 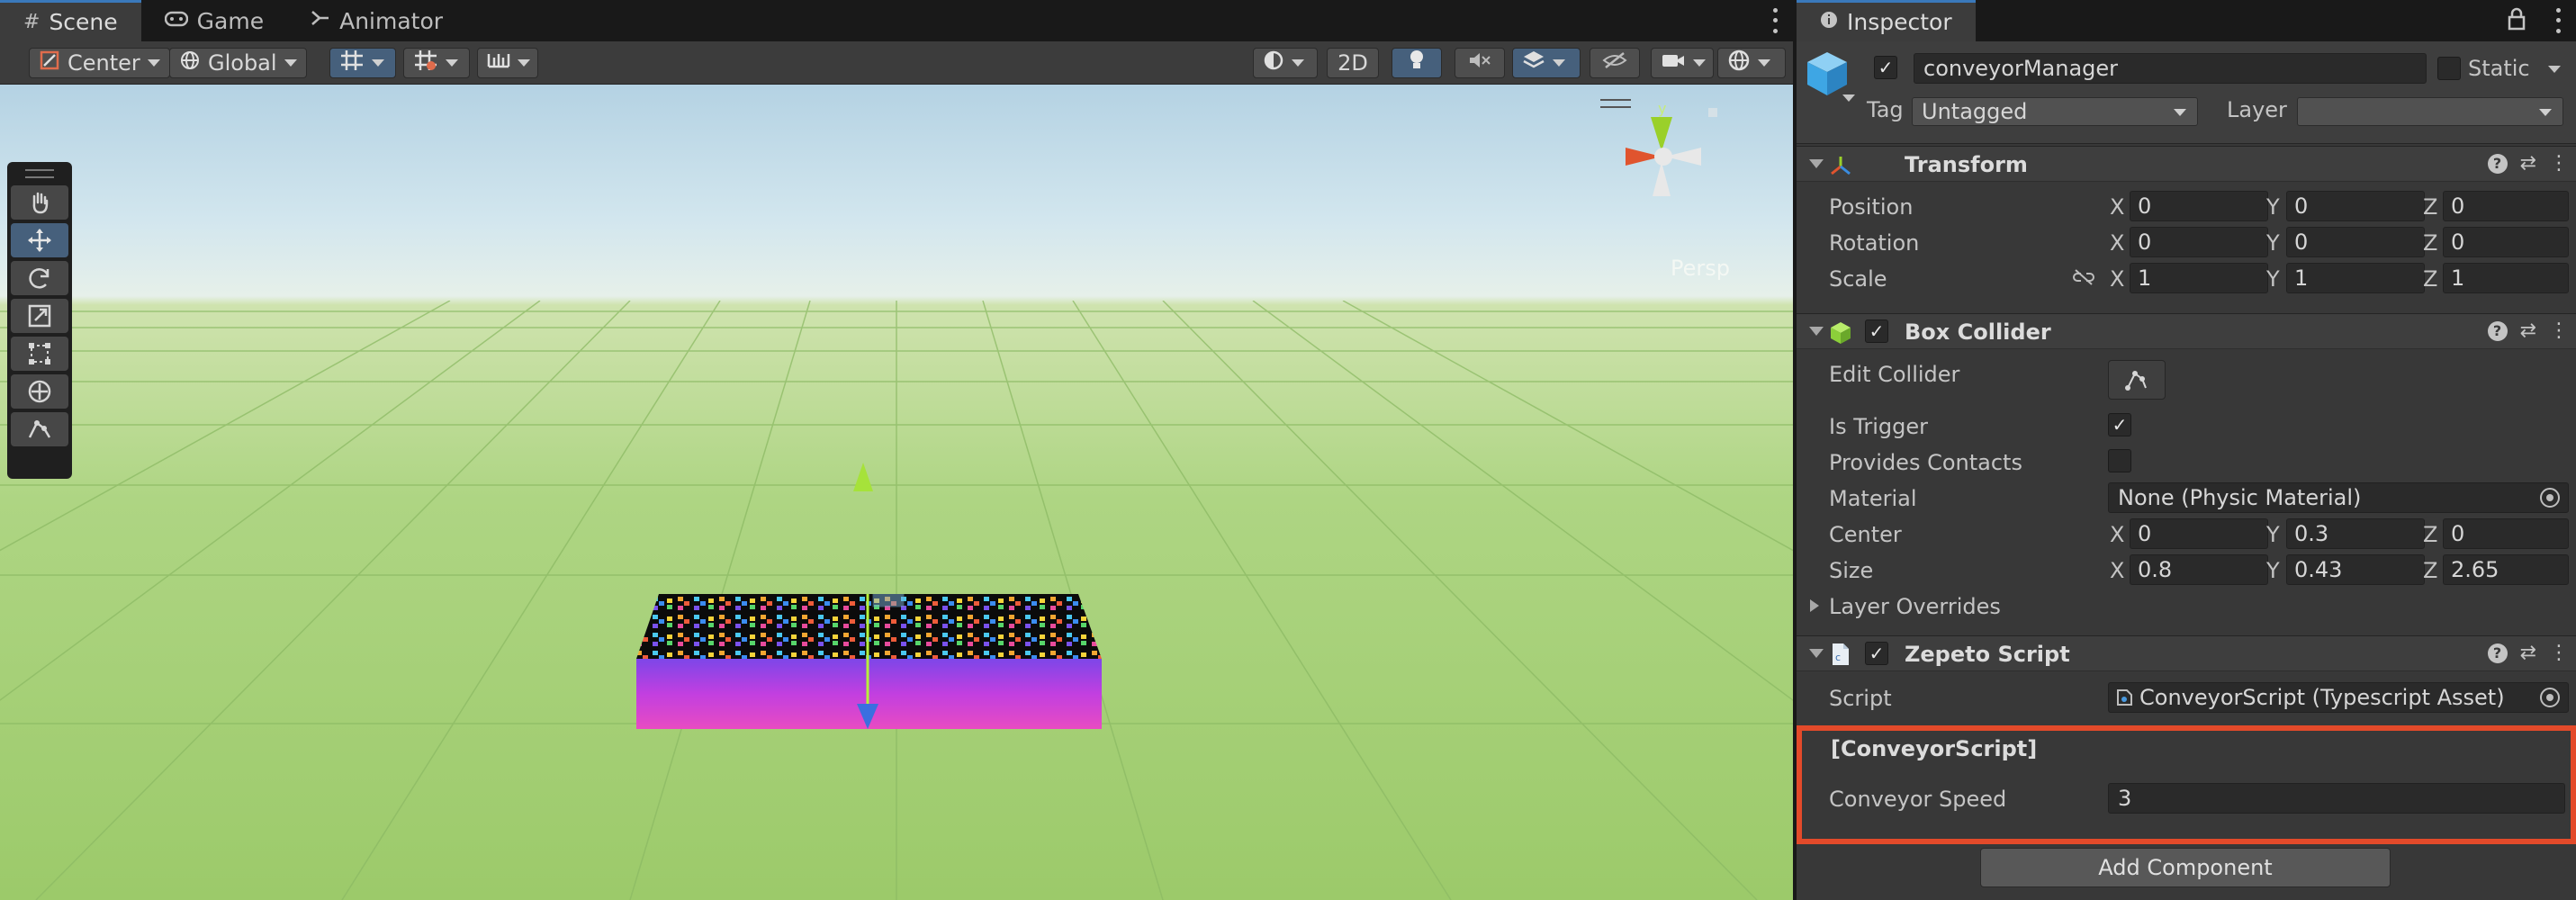 I want to click on y-axis-handle, so click(x=863, y=478).